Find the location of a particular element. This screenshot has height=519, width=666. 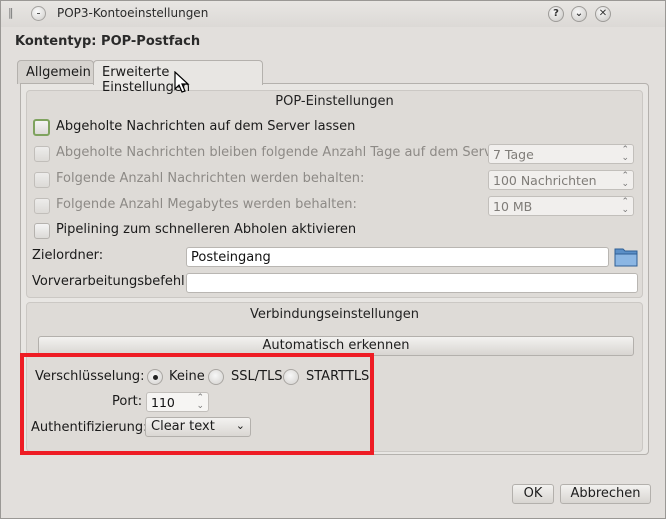

keep-days-spinbox: 7 Tage ⌃ ⌄ is located at coordinates (561, 154).